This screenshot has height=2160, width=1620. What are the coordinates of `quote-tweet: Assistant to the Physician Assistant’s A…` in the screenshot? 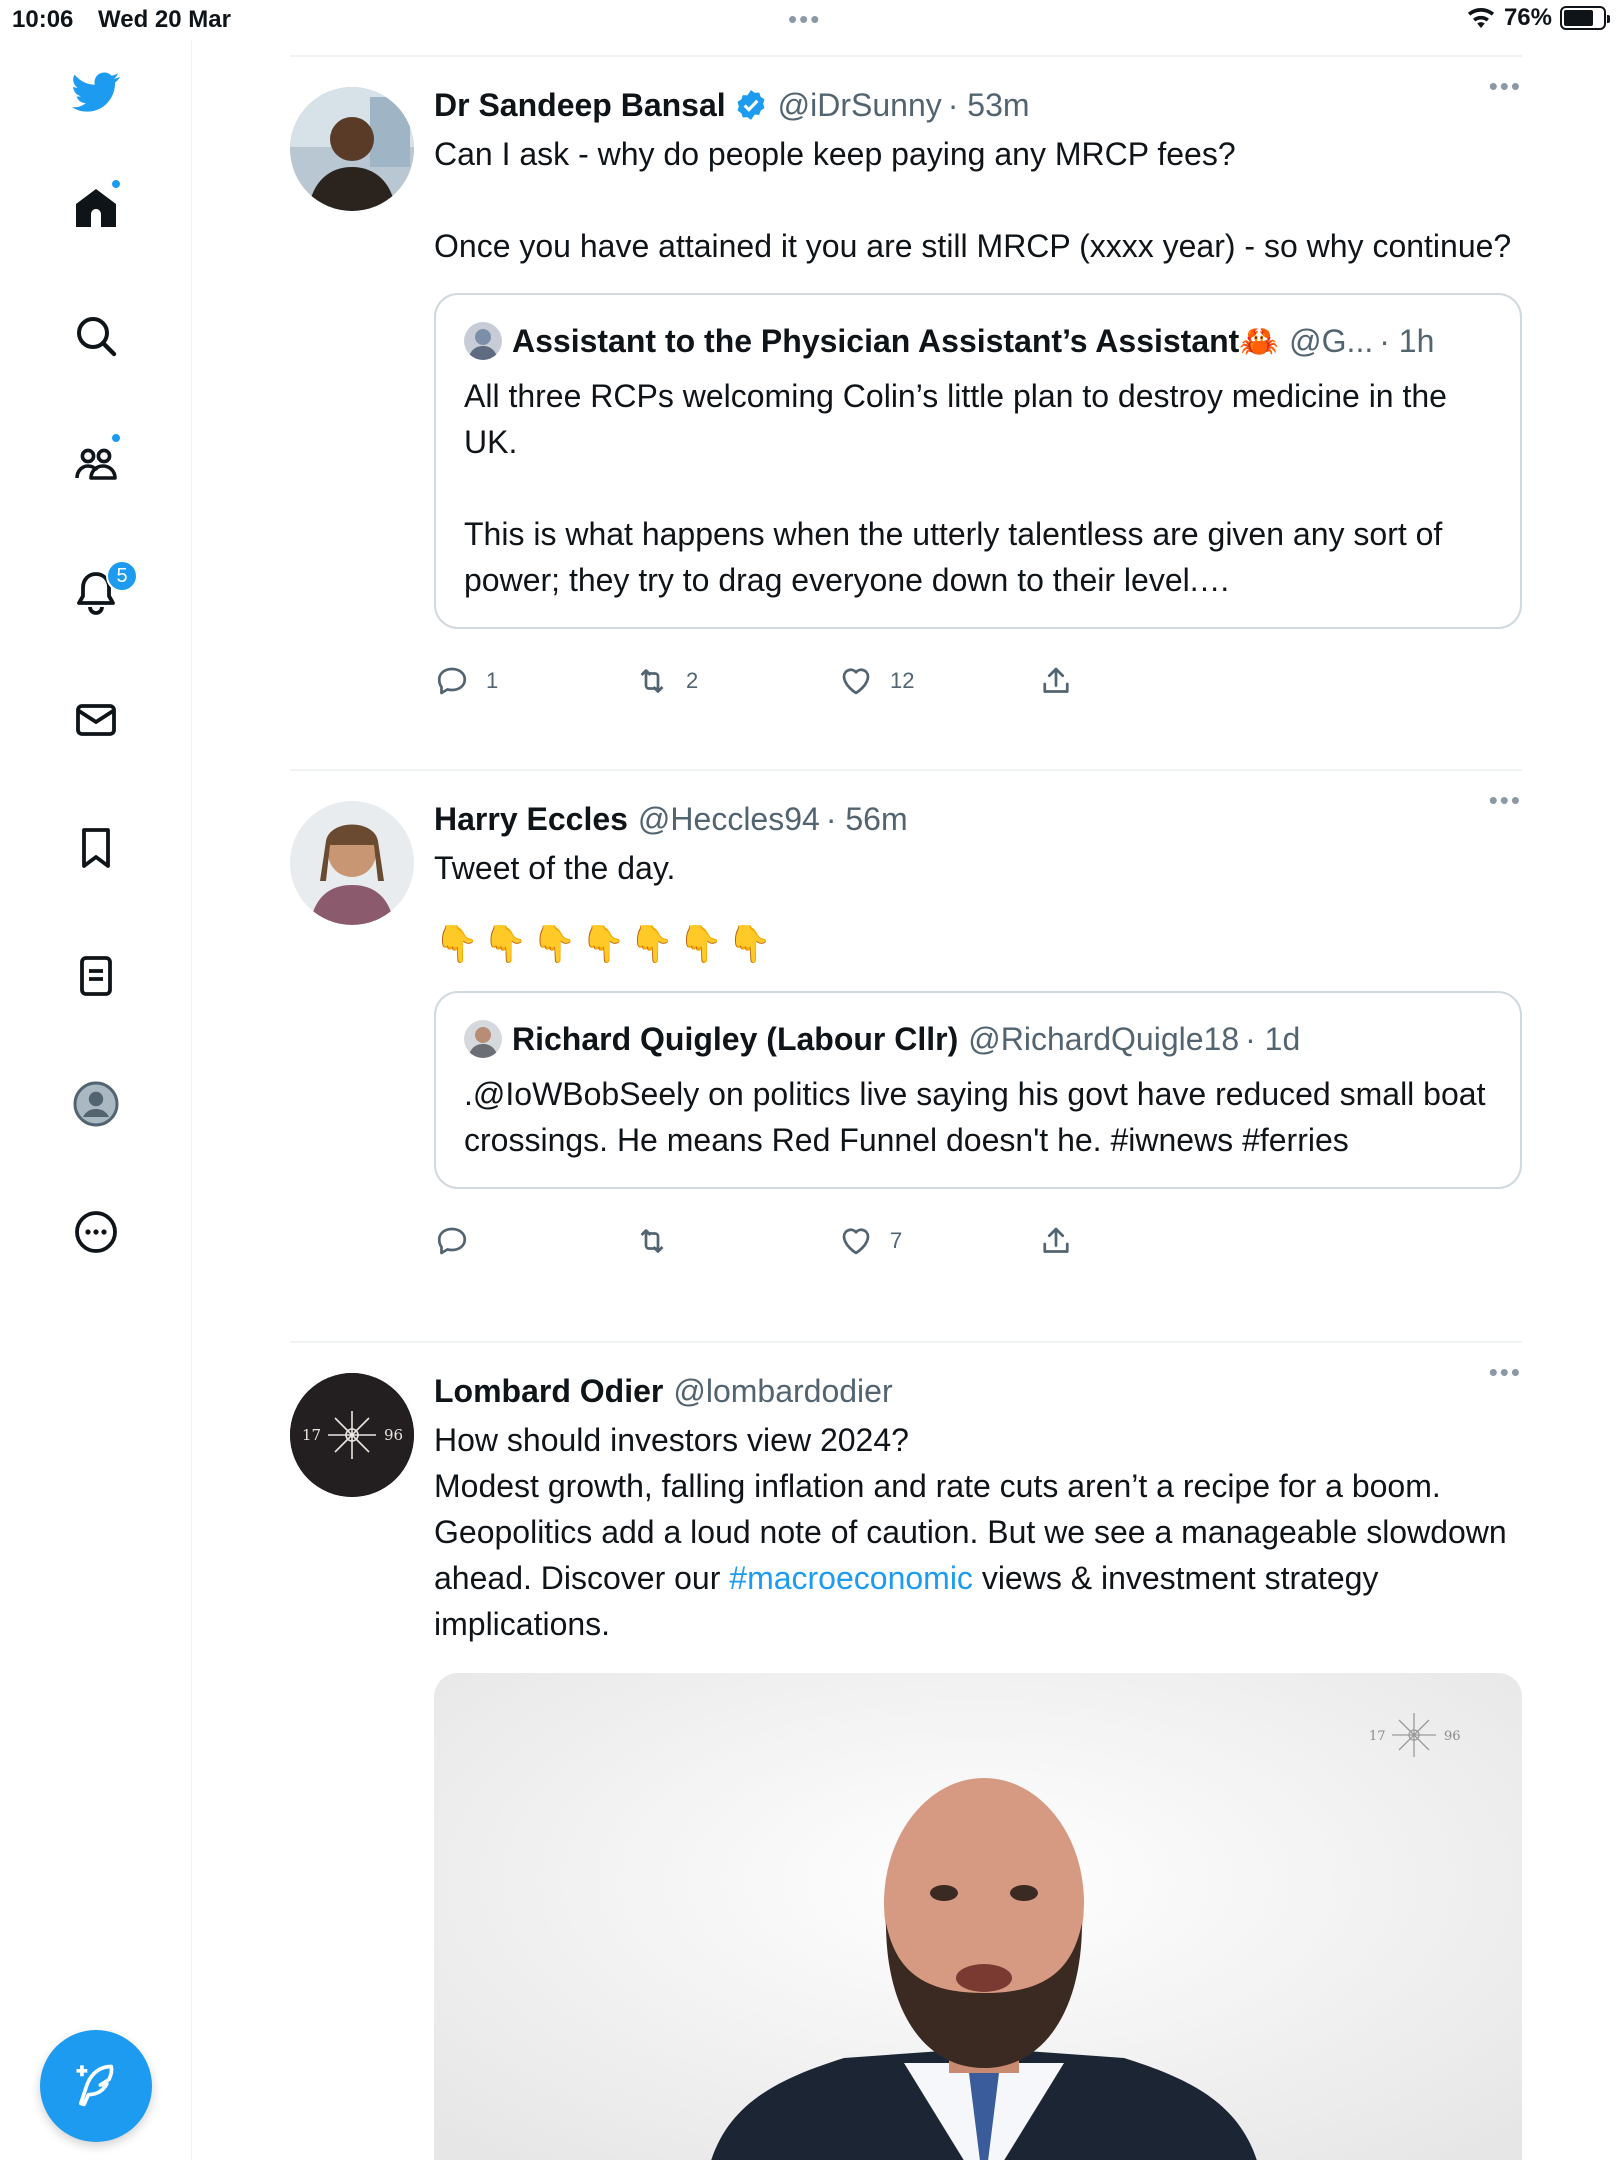 It's located at (978, 461).